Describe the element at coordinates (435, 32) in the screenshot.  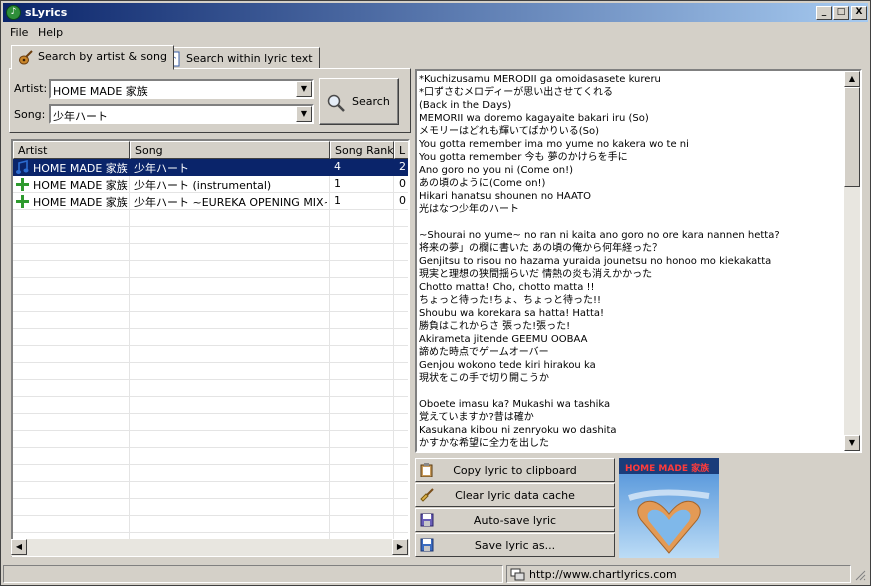
I see `menu-bar: File Help` at that location.